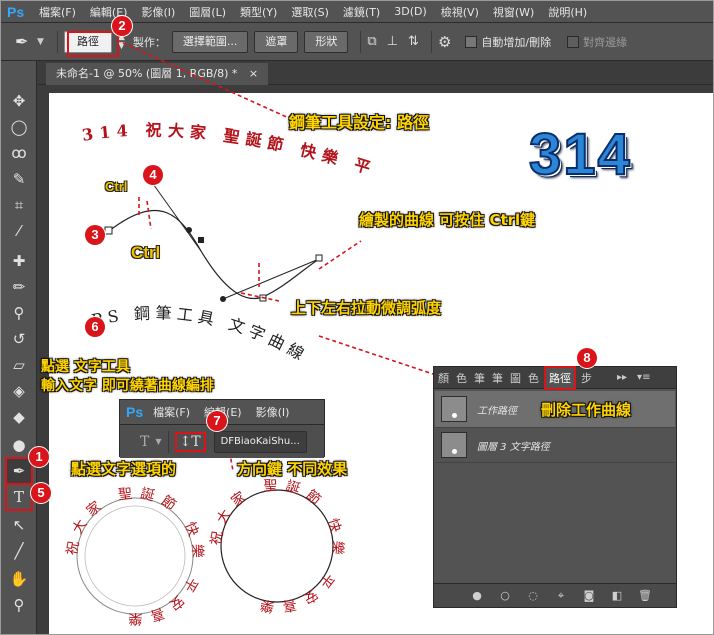 The height and width of the screenshot is (635, 714). What do you see at coordinates (85, 367) in the screenshot?
I see `note-text-tool-1: 點選 文字工具` at bounding box center [85, 367].